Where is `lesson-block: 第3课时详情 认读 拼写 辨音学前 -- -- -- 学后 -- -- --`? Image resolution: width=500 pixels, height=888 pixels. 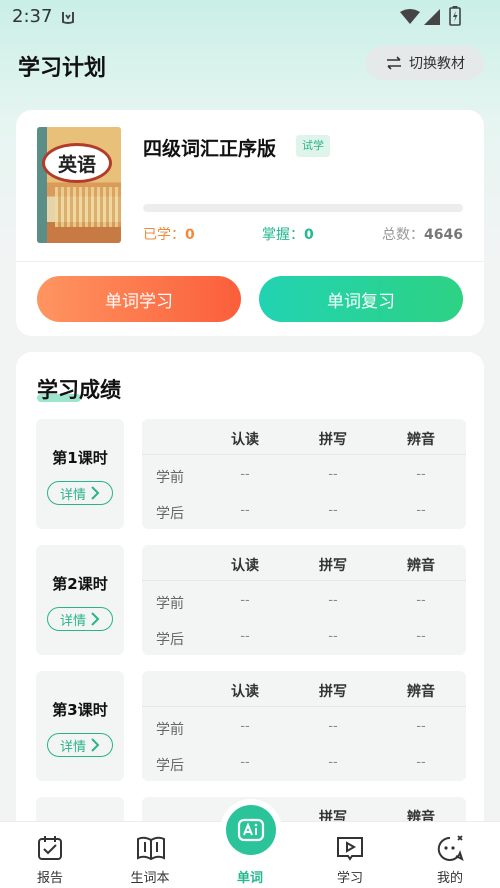
lesson-block: 第3课时详情 认读 拼写 辨音学前 -- -- -- 学后 -- -- -- is located at coordinates (251, 726).